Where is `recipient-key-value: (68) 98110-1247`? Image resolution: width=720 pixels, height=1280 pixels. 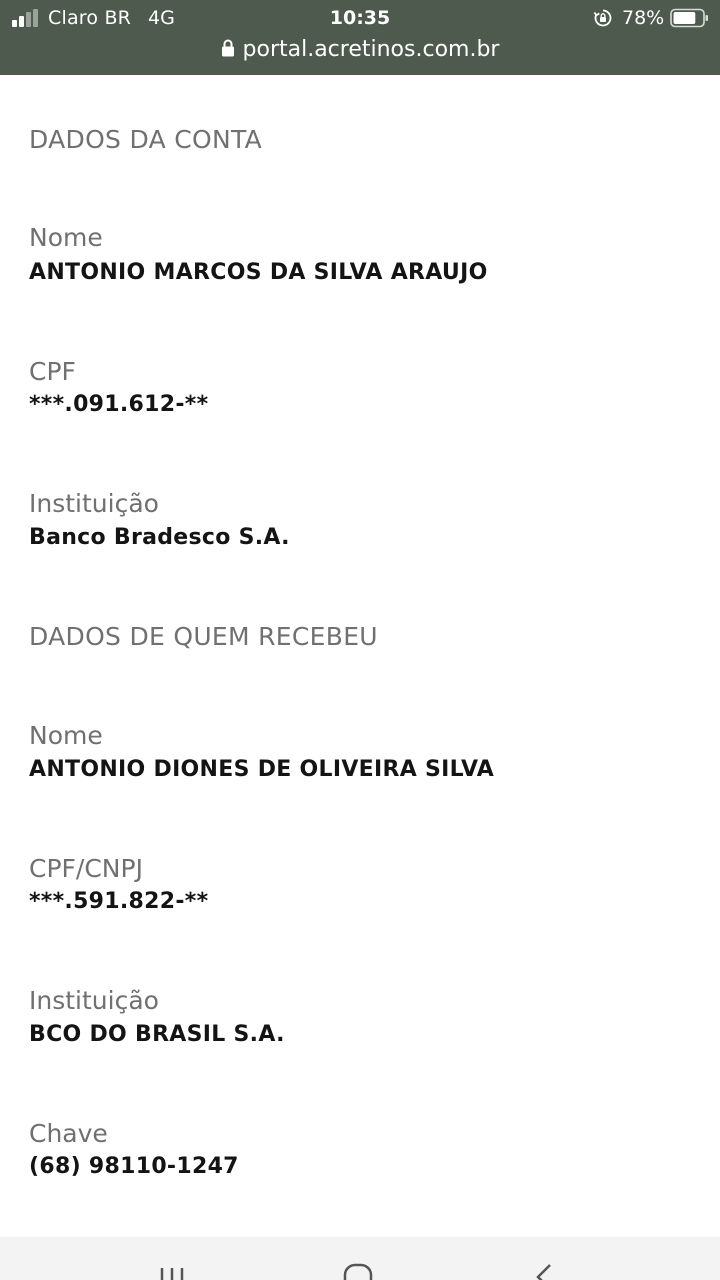
recipient-key-value: (68) 98110-1247 is located at coordinates (134, 1166).